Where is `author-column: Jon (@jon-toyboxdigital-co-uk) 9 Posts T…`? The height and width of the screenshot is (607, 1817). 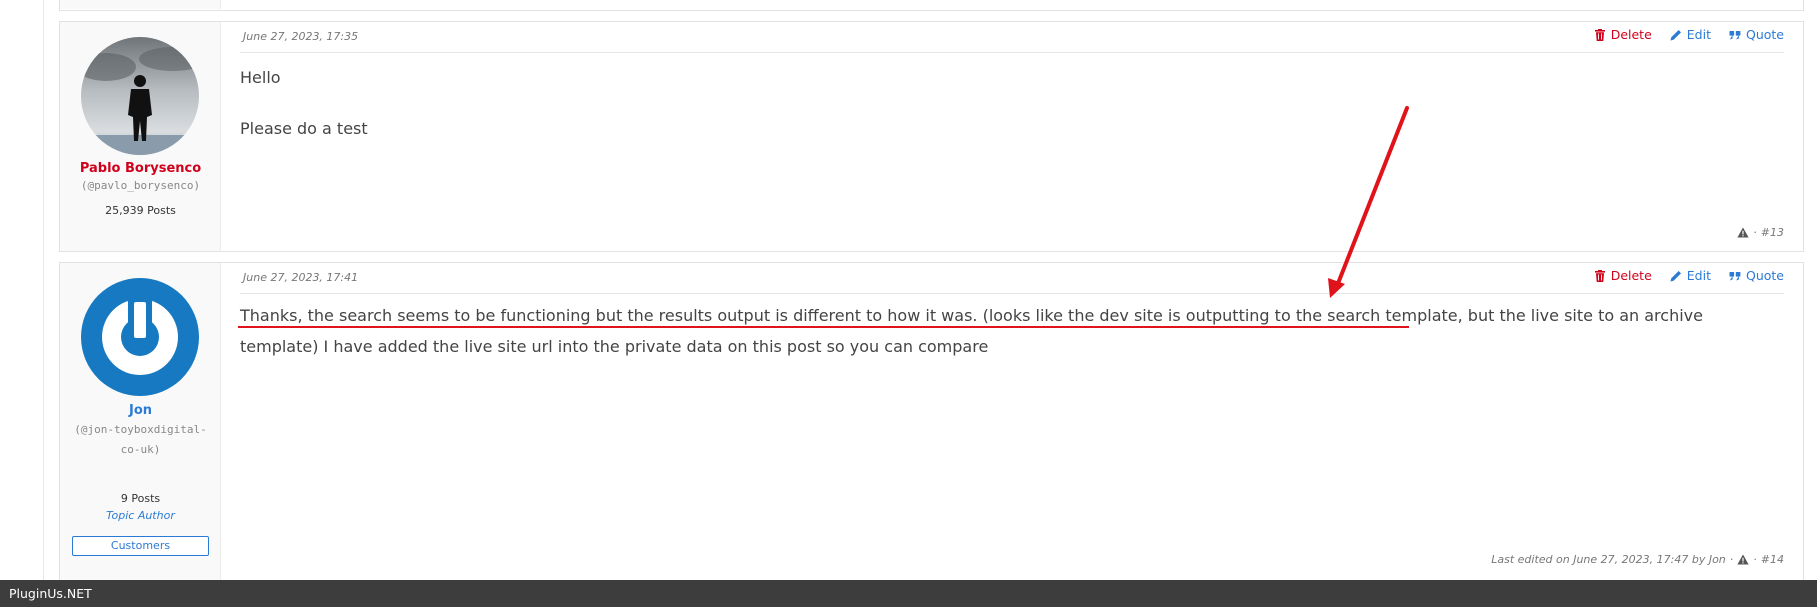 author-column: Jon (@jon-toyboxdigital-co-uk) 9 Posts T… is located at coordinates (140, 421).